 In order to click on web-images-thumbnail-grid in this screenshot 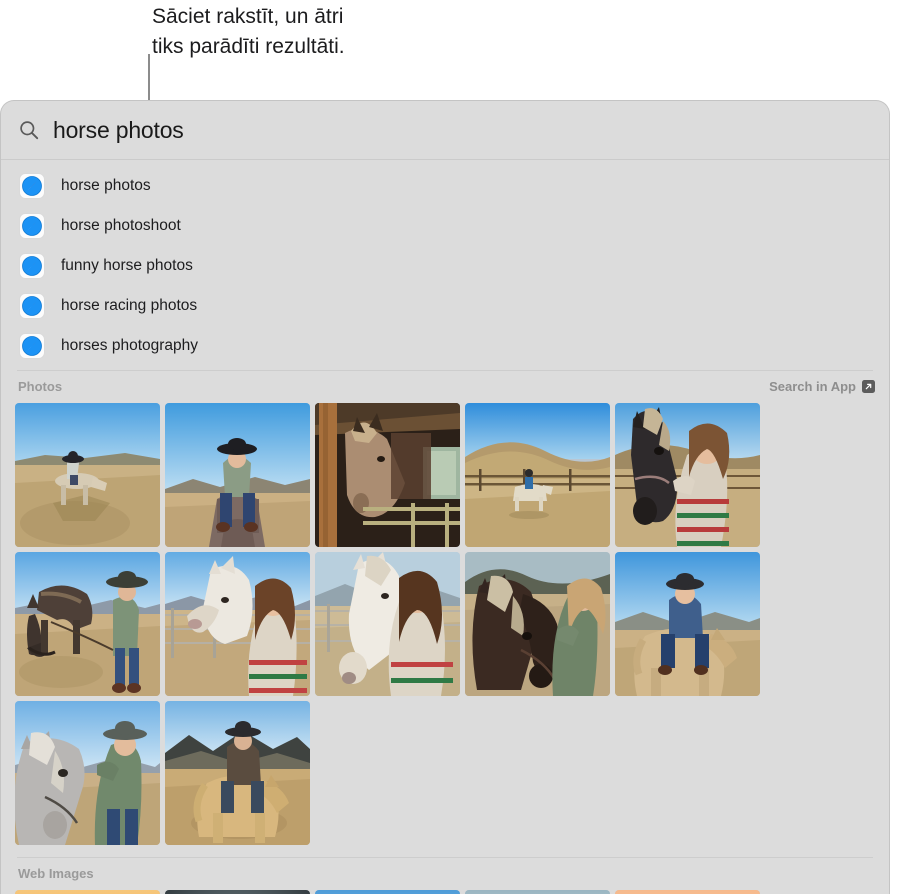, I will do `click(445, 891)`.